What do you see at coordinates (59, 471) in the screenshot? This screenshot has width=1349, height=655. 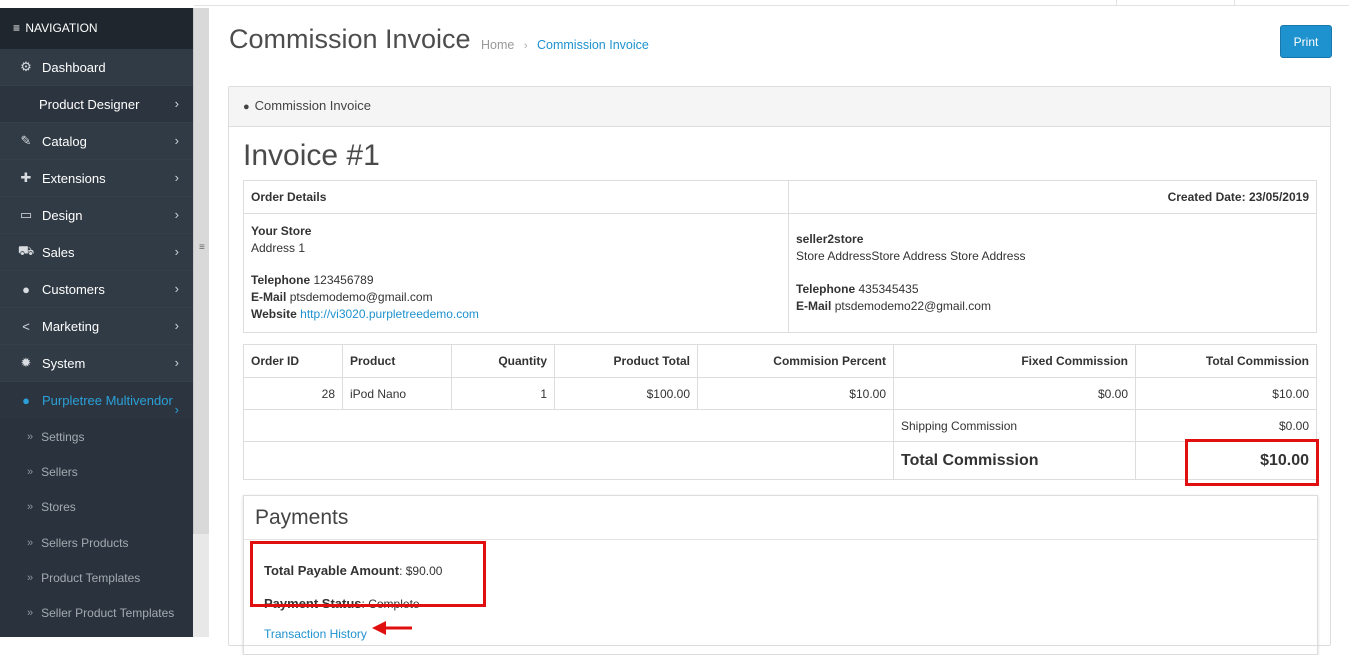 I see `sidebar-subitem-label: Sellers` at bounding box center [59, 471].